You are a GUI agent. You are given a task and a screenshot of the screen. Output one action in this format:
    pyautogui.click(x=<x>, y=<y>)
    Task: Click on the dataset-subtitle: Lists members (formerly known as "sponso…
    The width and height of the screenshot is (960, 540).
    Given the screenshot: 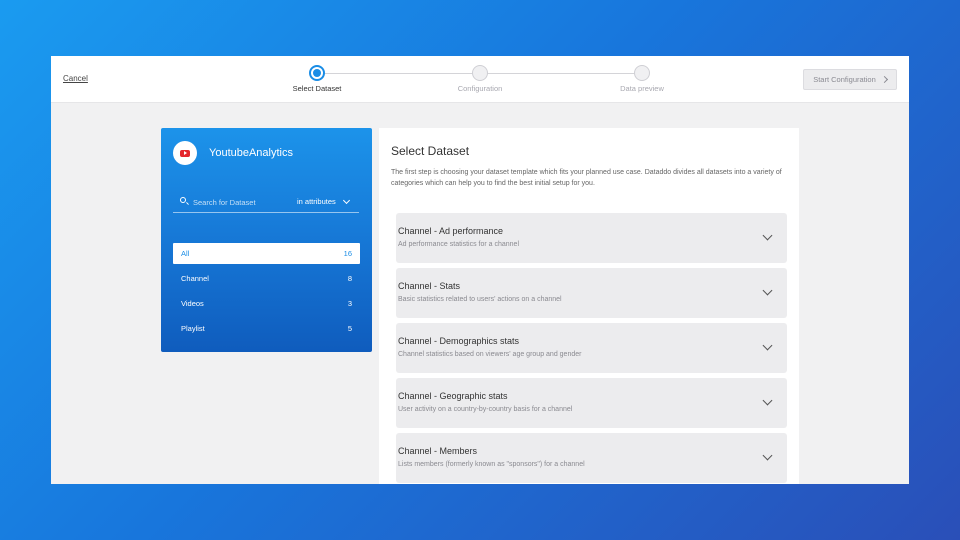 What is the action you would take?
    pyautogui.click(x=491, y=464)
    